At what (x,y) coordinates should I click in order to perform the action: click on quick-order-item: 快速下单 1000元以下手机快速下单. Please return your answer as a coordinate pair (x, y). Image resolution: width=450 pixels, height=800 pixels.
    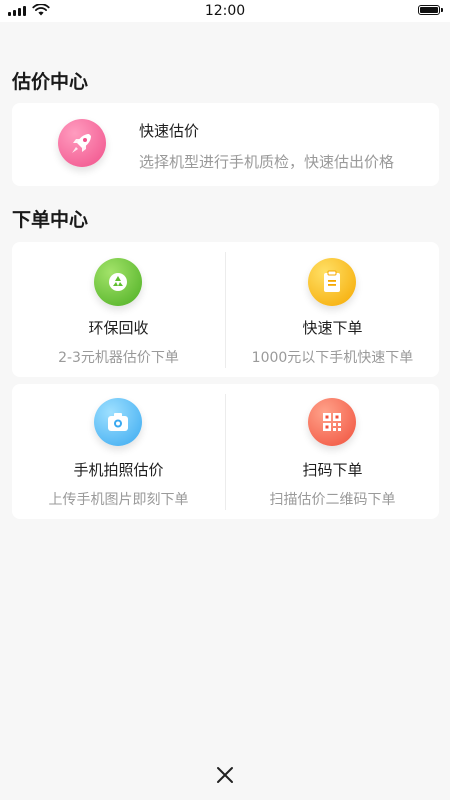
    Looking at the image, I should click on (332, 309).